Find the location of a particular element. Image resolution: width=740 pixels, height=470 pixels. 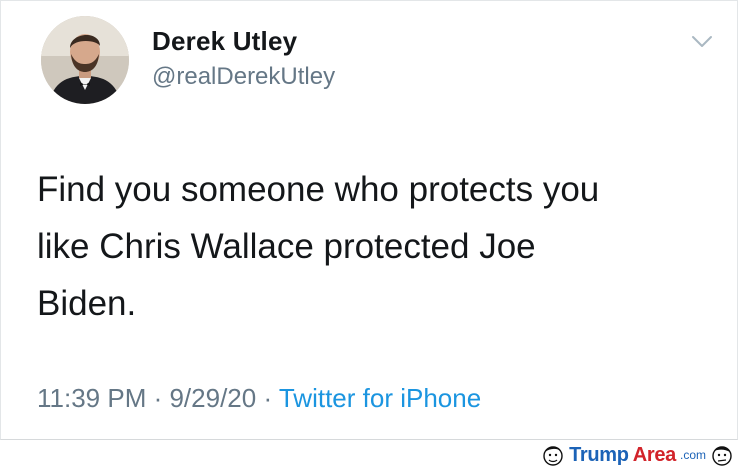

tweet-source-link: Twitter for iPhone is located at coordinates (380, 398).